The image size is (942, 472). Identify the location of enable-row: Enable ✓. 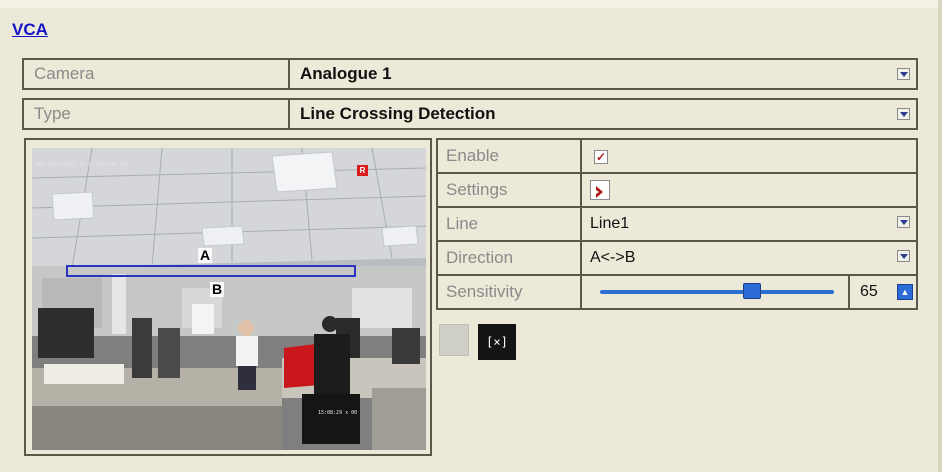
(677, 157).